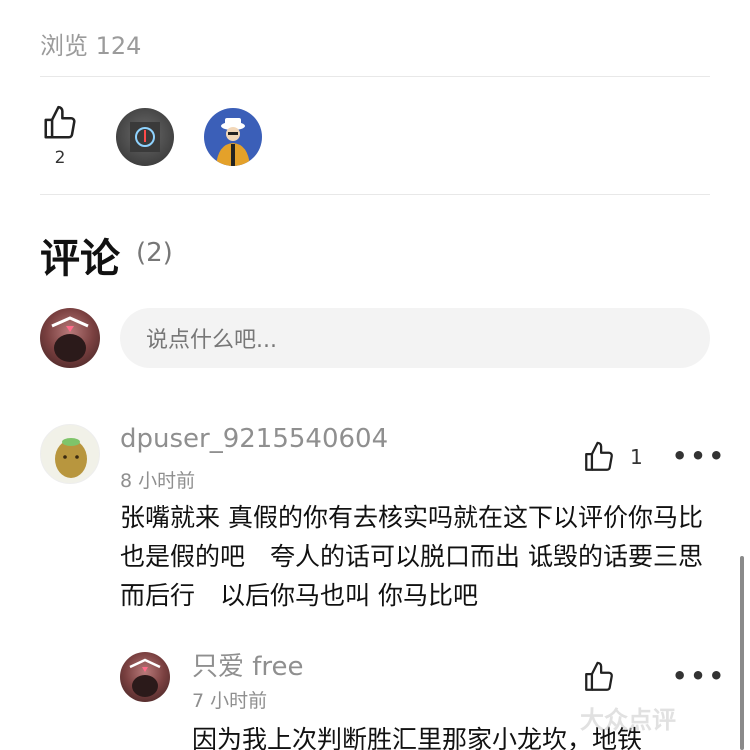 The height and width of the screenshot is (750, 750). Describe the element at coordinates (91, 46) in the screenshot. I see `view-count: 浏览 124` at that location.